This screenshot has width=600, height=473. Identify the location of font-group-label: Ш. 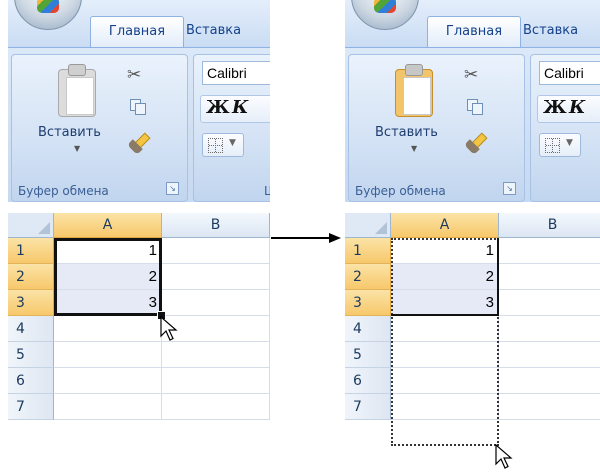
(267, 191).